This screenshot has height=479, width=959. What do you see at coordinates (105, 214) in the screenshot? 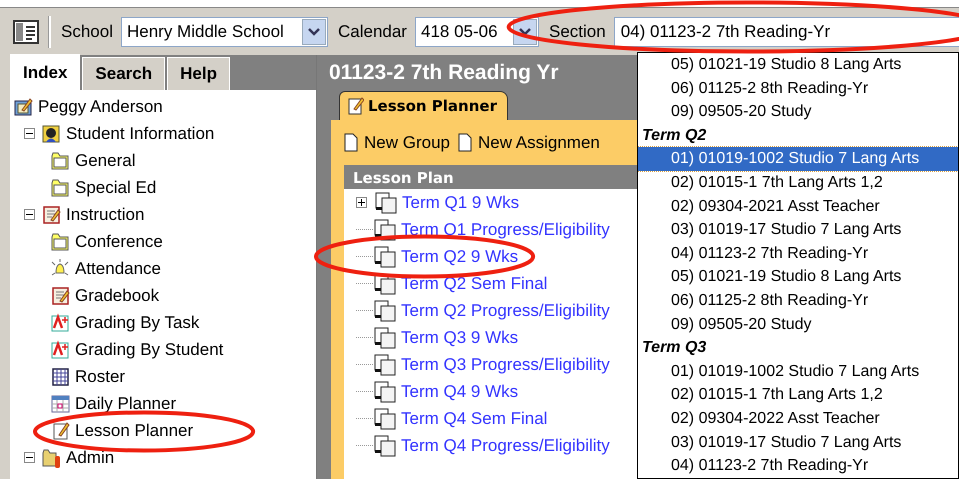
I see `tree-item: Instruction` at bounding box center [105, 214].